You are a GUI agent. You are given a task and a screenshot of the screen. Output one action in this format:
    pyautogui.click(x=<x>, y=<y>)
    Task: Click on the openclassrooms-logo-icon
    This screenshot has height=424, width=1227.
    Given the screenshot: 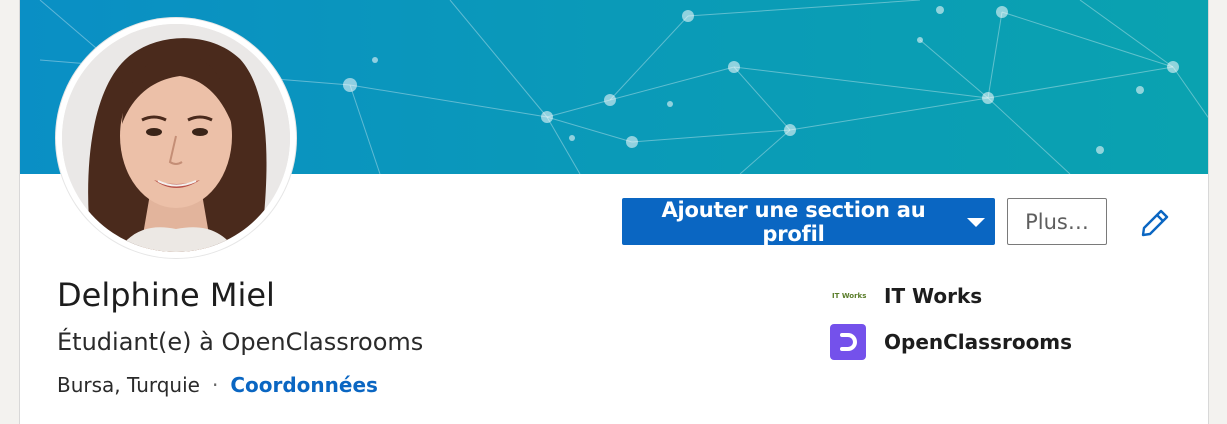 What is the action you would take?
    pyautogui.click(x=848, y=342)
    